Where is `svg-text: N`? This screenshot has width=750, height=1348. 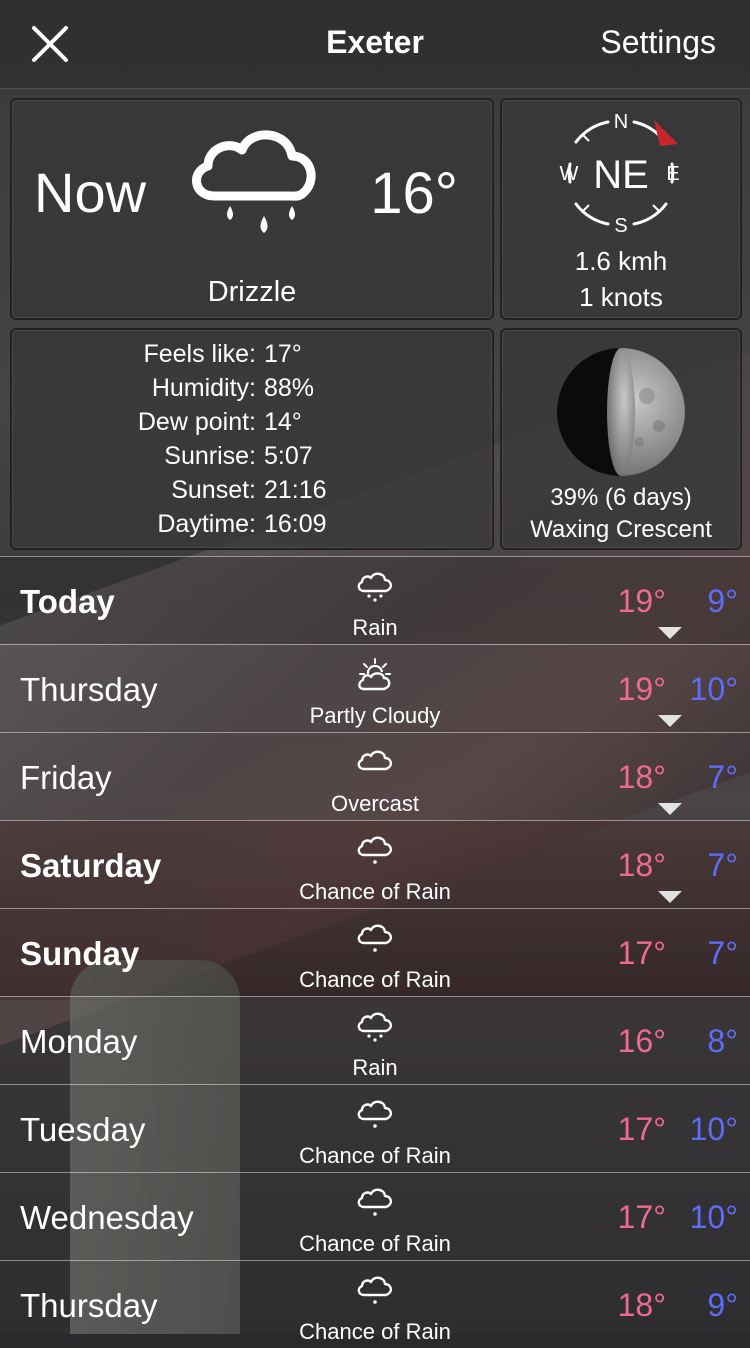 svg-text: N is located at coordinates (621, 122).